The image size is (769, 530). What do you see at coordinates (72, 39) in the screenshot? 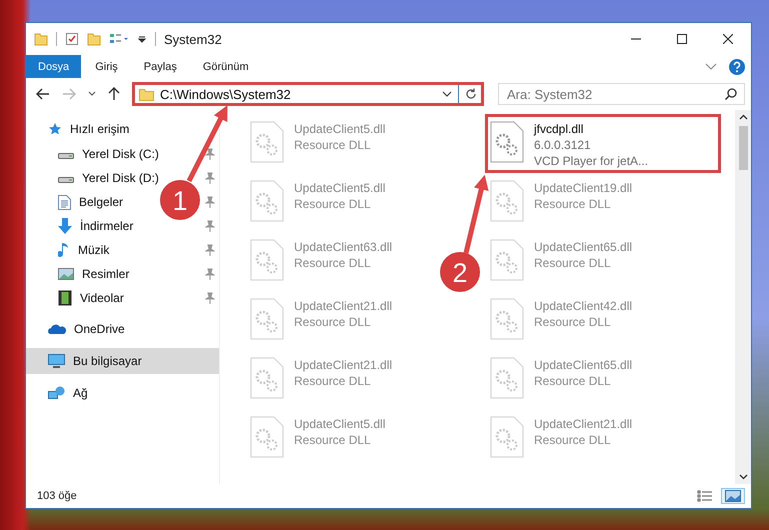
I see `properties-icon` at bounding box center [72, 39].